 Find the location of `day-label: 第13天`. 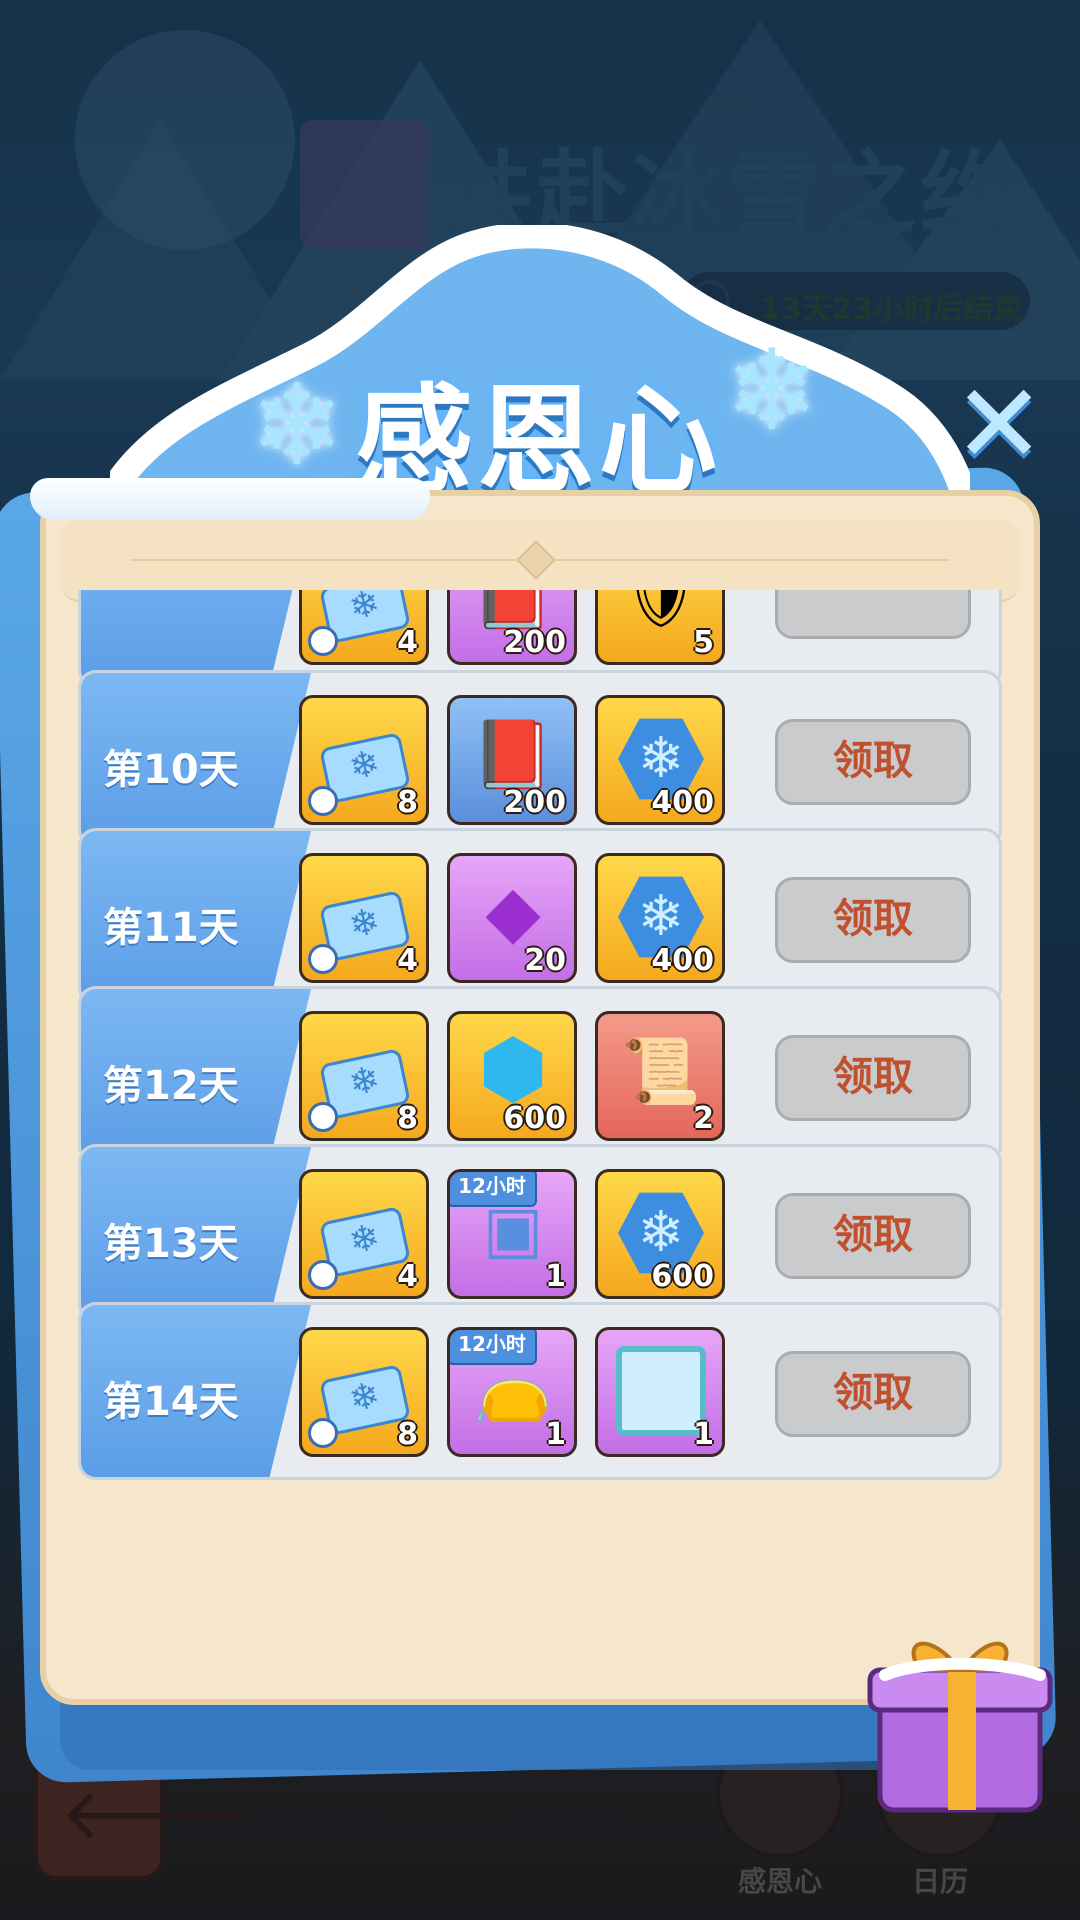

day-label: 第13天 is located at coordinates (171, 1244).